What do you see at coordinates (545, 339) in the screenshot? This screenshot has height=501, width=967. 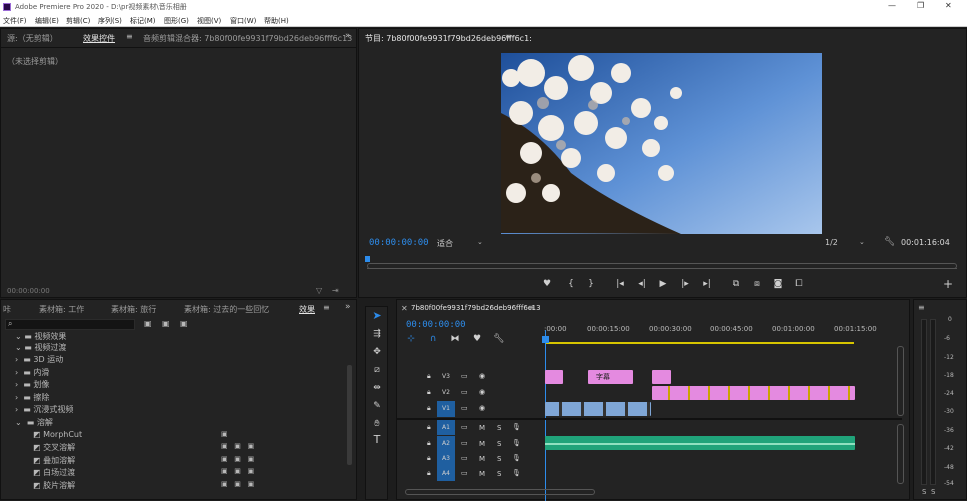 I see `playhead-handle-icon` at bounding box center [545, 339].